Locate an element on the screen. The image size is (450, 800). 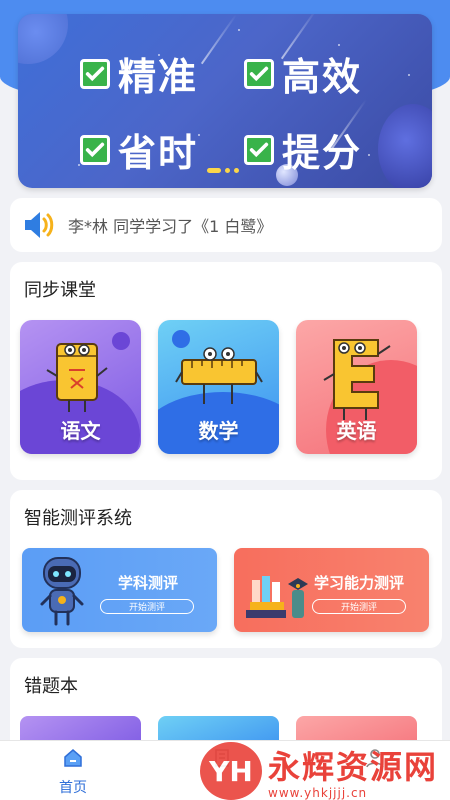
activity-notice: 李*林 同学学习了《1 白鹭》 is located at coordinates (226, 225).